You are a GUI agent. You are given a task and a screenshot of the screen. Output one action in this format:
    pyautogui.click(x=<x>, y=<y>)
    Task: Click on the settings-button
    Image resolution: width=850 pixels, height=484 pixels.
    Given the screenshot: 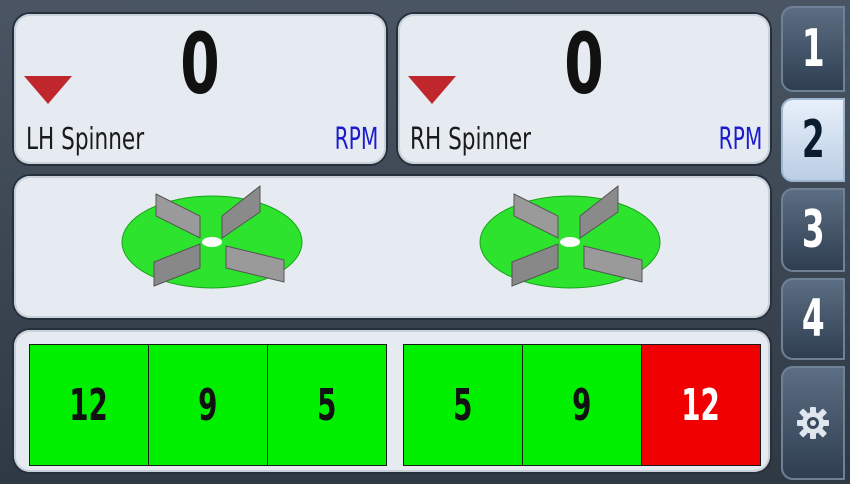 What is the action you would take?
    pyautogui.click(x=813, y=423)
    